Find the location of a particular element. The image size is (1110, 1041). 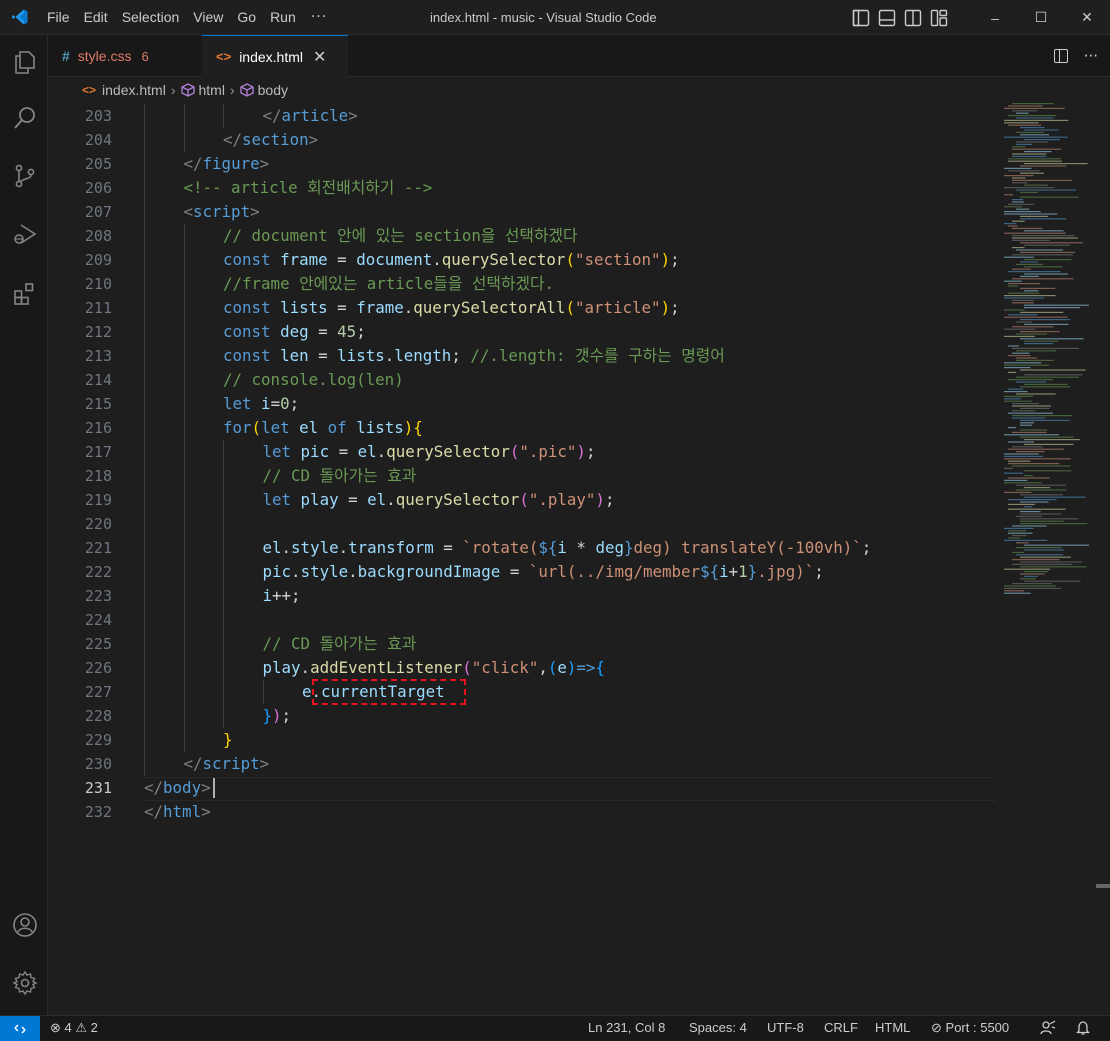

line-number: 223 is located at coordinates (88, 596).